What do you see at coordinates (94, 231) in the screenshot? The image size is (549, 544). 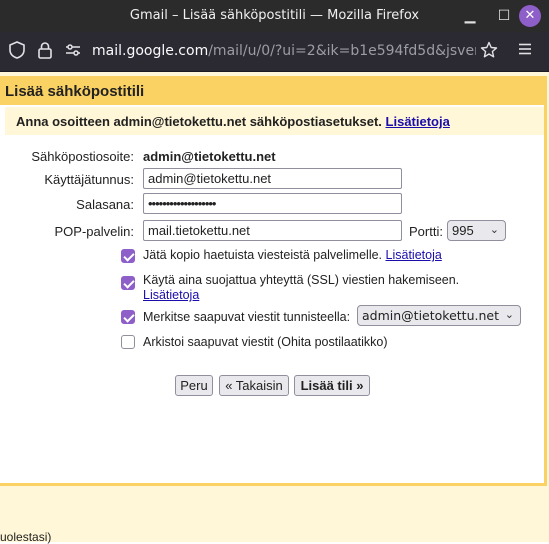 I see `pop-server-label: POP-palvelin:` at bounding box center [94, 231].